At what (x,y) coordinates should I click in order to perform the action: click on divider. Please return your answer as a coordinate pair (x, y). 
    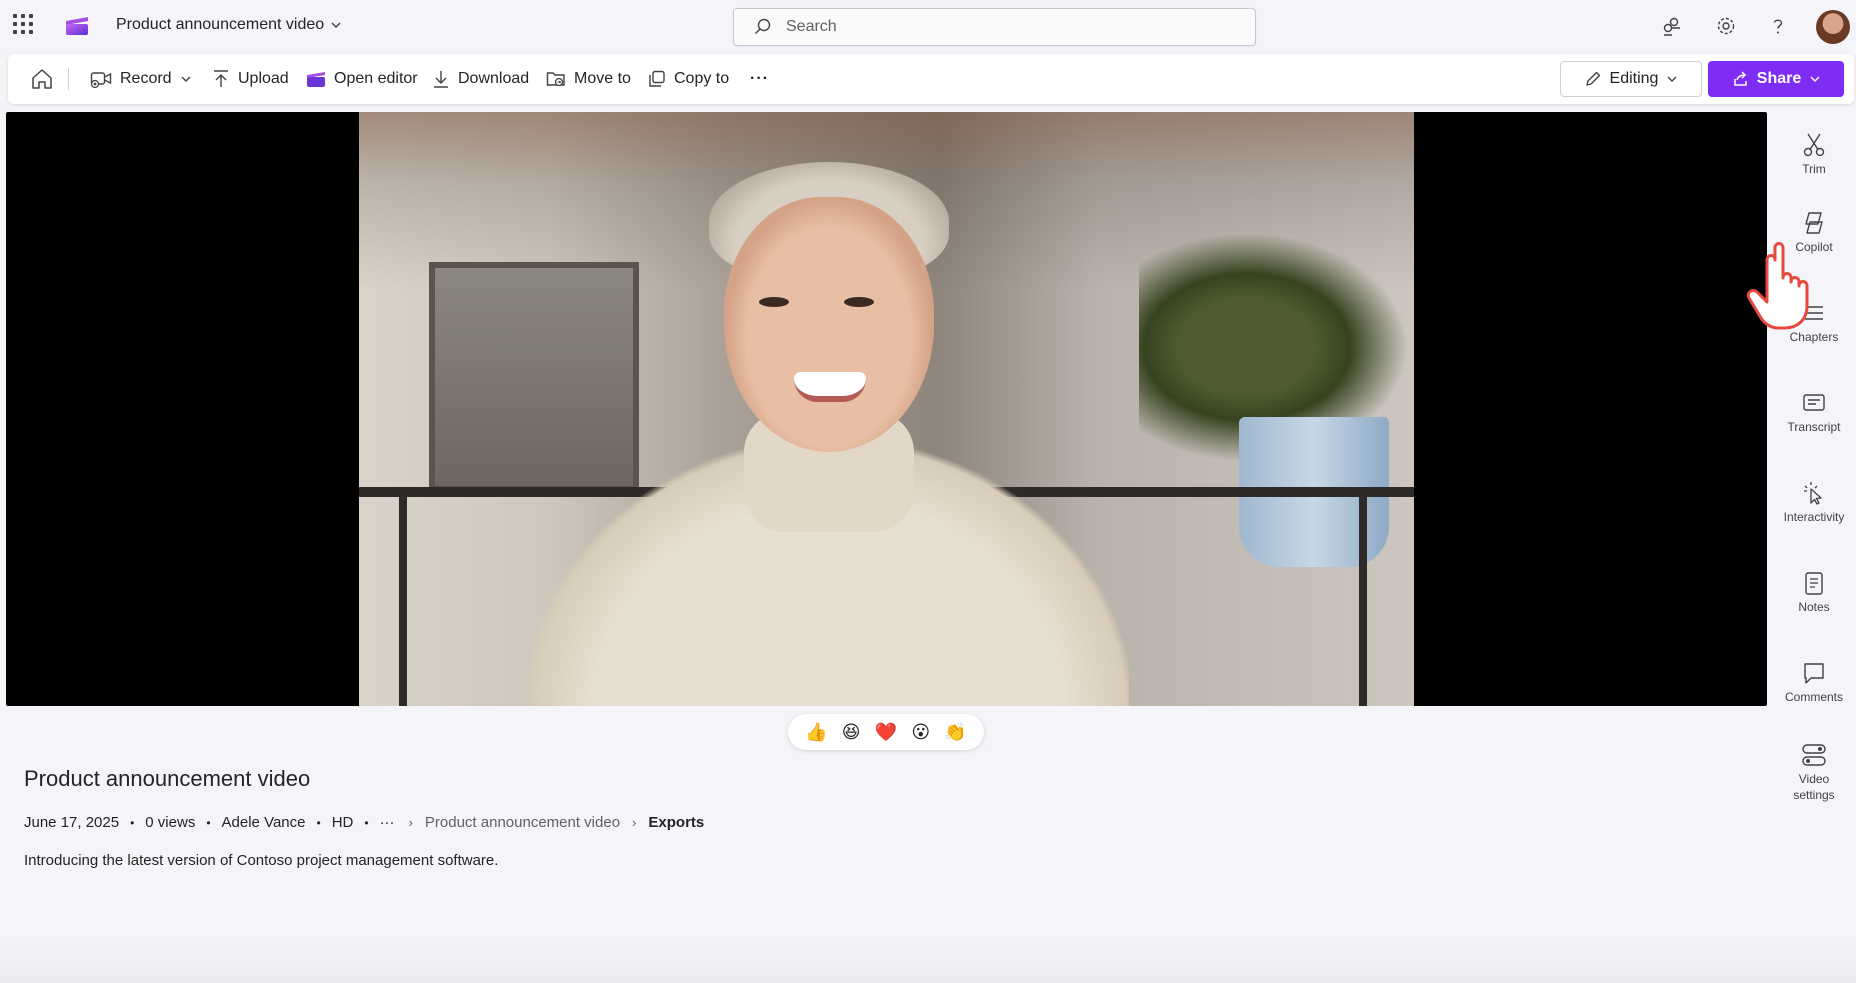
    Looking at the image, I should click on (68, 79).